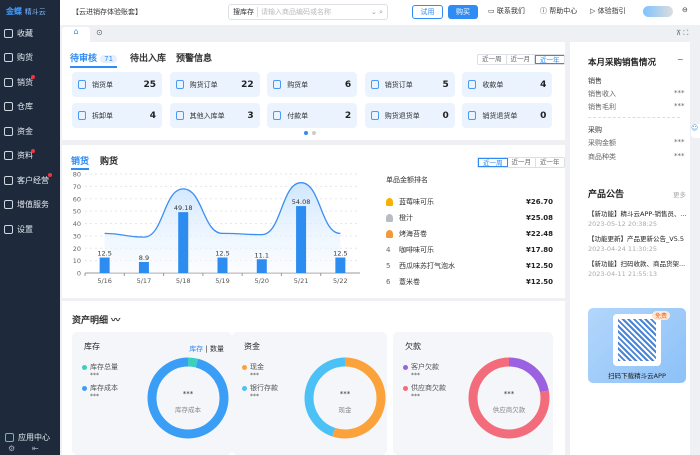 This screenshot has height=455, width=700. Describe the element at coordinates (31, 82) in the screenshot. I see `sidebar-item-2: 销货` at that location.